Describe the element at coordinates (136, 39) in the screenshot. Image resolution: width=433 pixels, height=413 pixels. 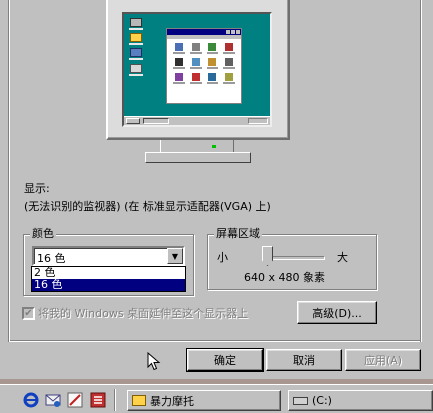
I see `my-documents-icon` at that location.